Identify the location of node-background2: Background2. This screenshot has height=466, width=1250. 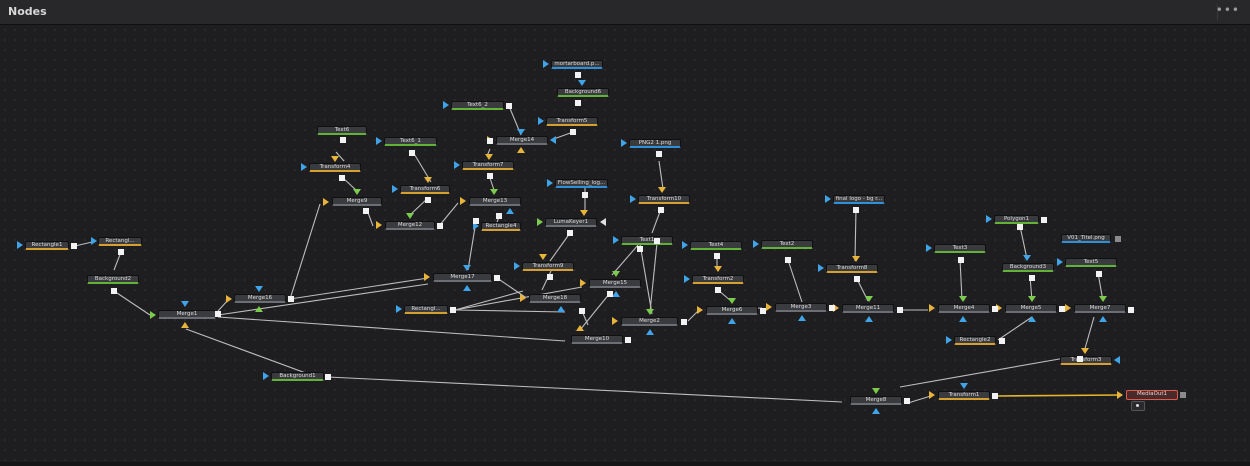
(113, 279).